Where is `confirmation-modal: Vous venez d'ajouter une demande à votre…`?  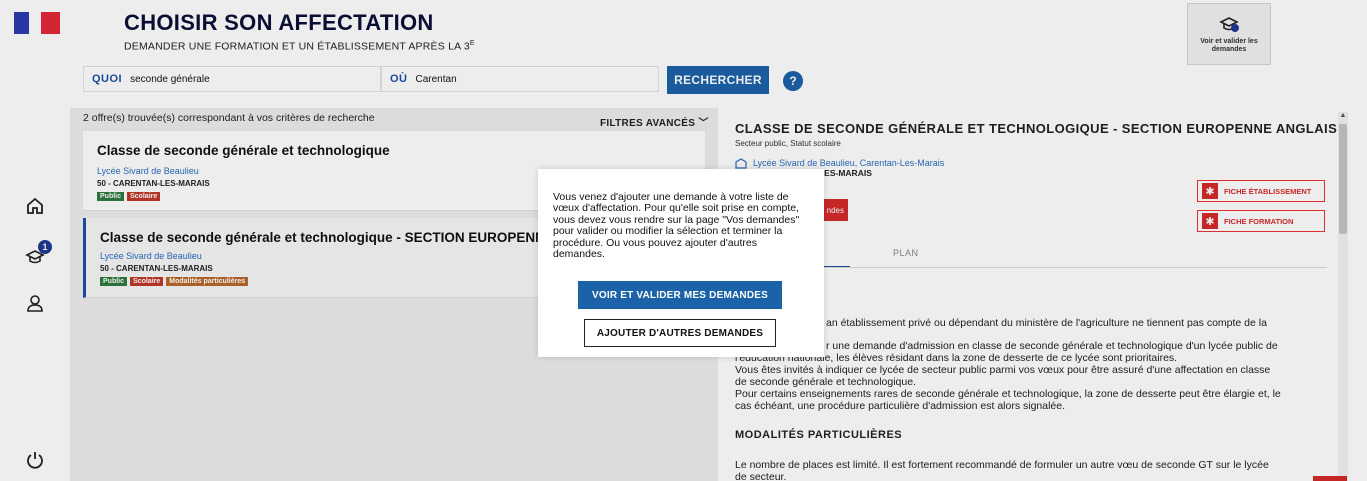
confirmation-modal: Vous venez d'ajouter une demande à votre… is located at coordinates (681, 263).